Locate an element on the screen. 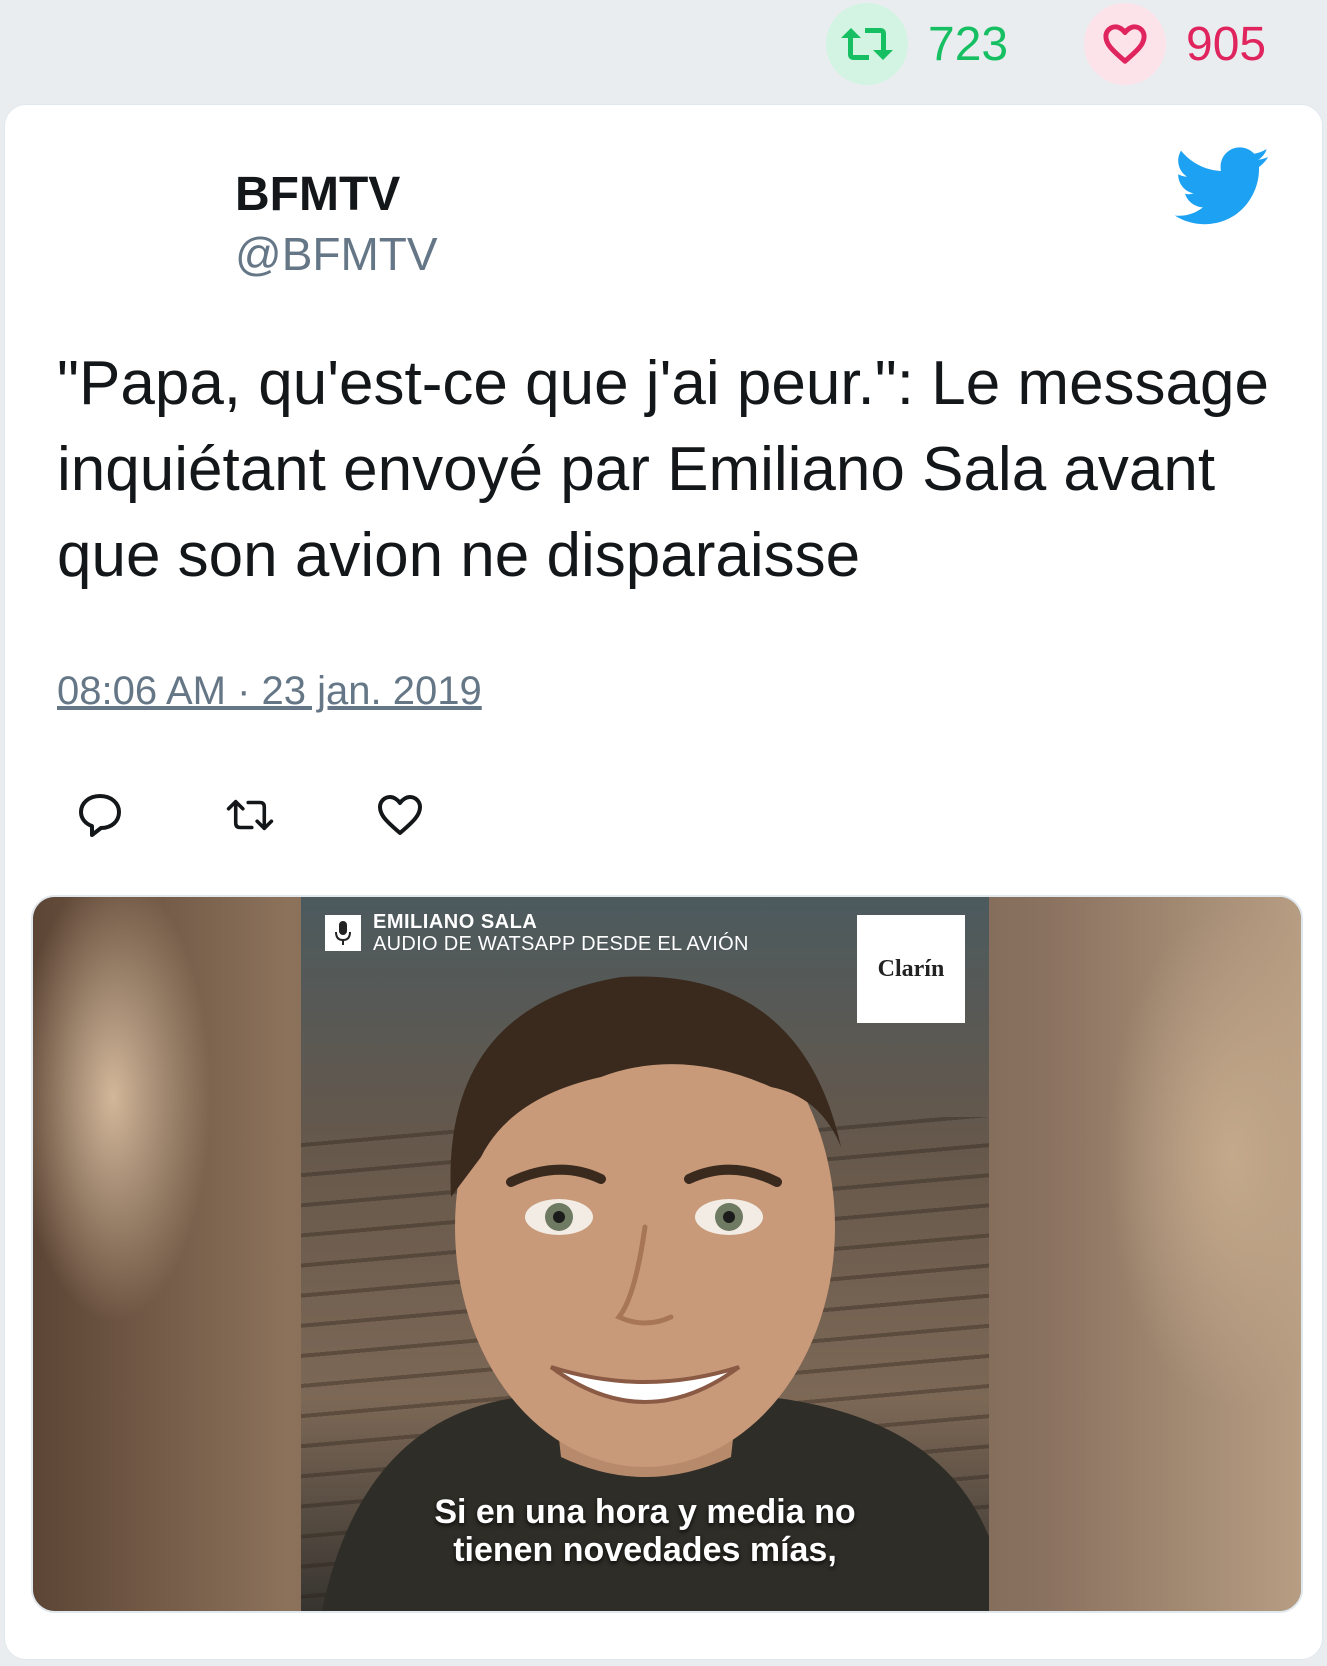 The width and height of the screenshot is (1327, 1666). like-stat: 905 is located at coordinates (1175, 44).